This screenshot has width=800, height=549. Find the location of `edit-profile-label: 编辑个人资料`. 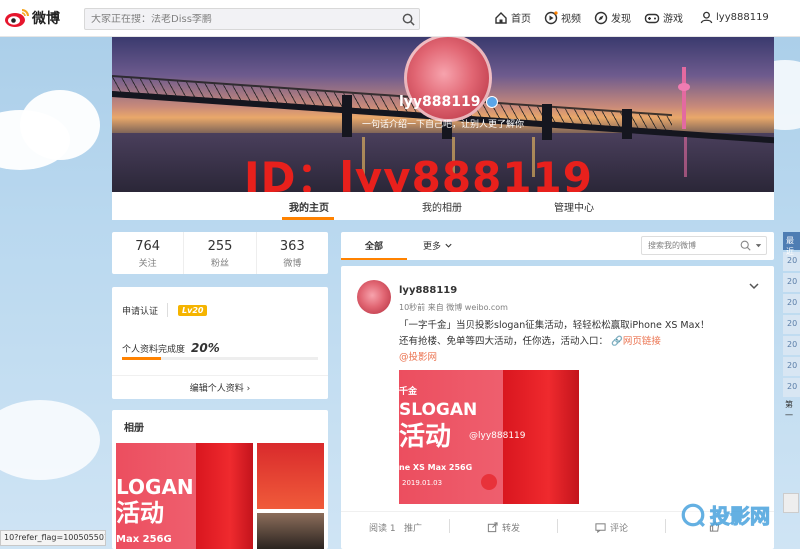

edit-profile-label: 编辑个人资料 is located at coordinates (216, 389).